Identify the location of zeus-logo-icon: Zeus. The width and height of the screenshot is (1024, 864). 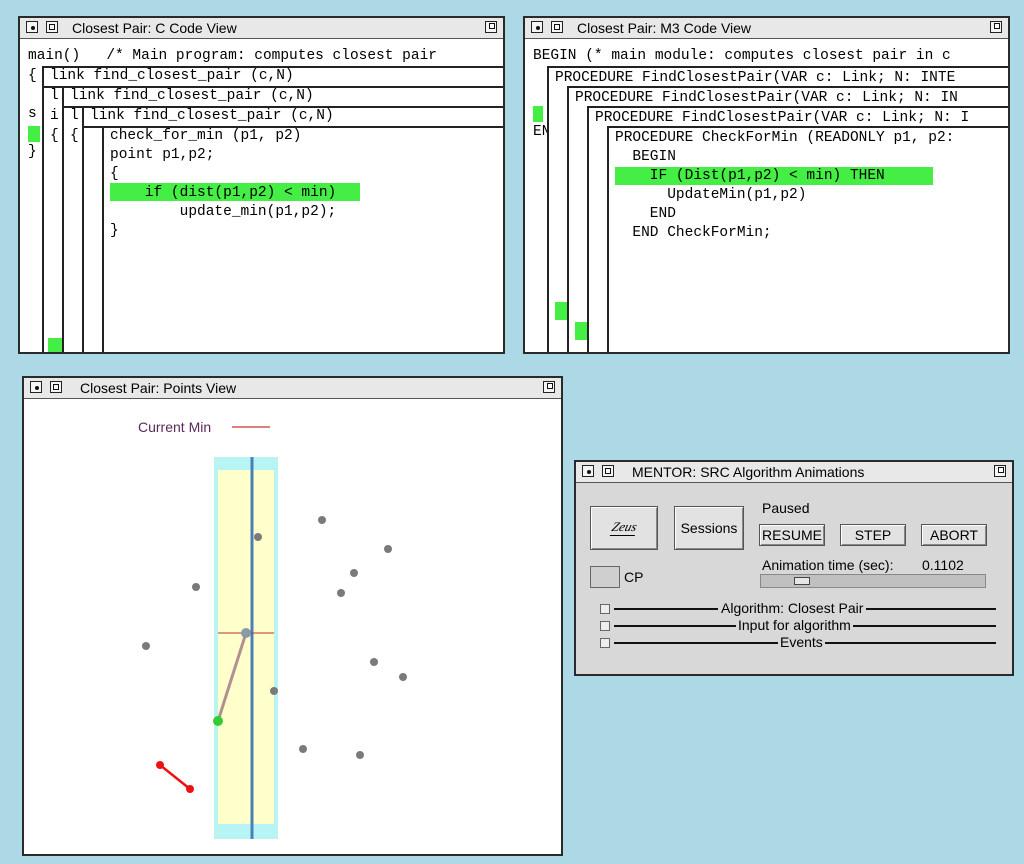
(624, 527).